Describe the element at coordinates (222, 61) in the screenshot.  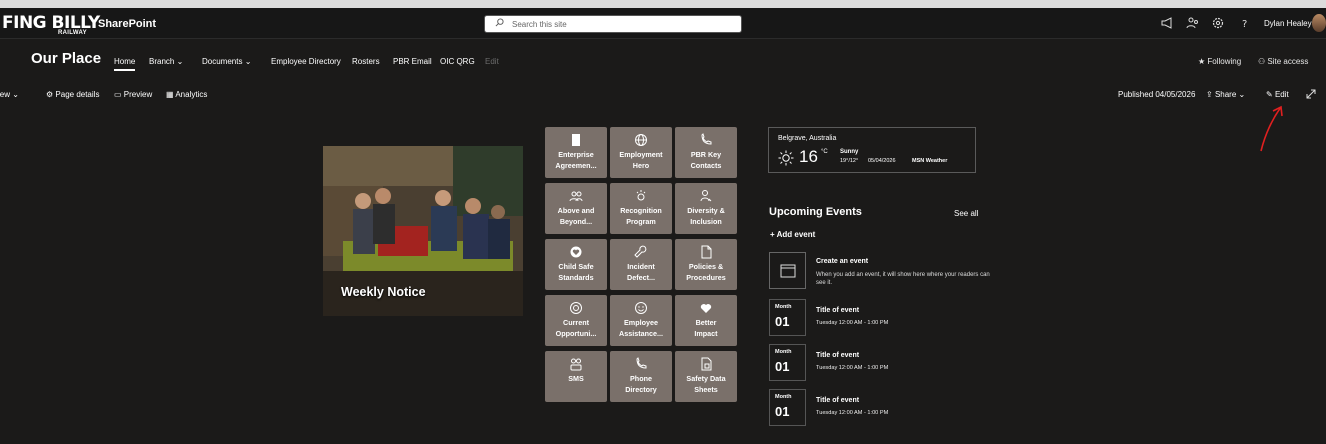
I see `nav-documents-label: Documents` at that location.